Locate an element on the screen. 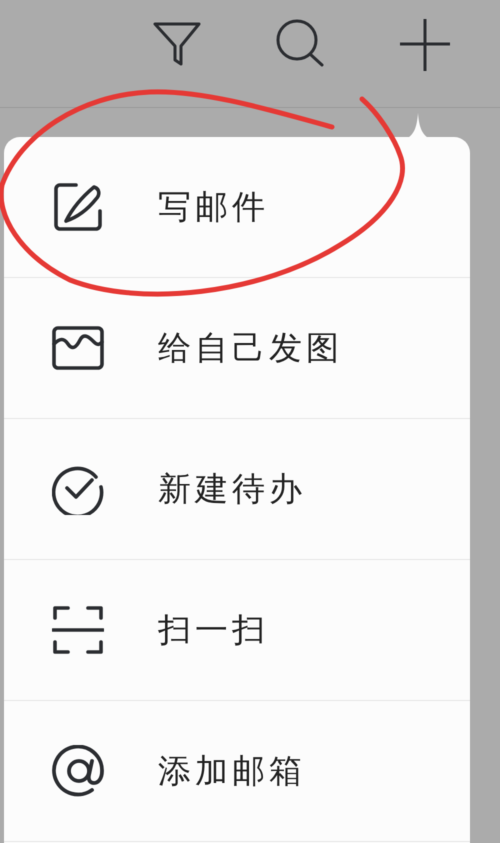  scan-icon is located at coordinates (78, 630).